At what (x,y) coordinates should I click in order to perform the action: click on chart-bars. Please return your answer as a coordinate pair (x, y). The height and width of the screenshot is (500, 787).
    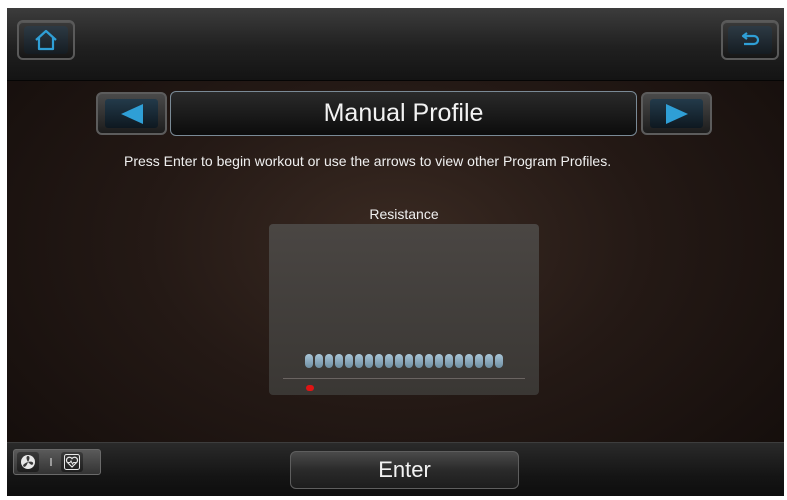
    Looking at the image, I should click on (404, 361).